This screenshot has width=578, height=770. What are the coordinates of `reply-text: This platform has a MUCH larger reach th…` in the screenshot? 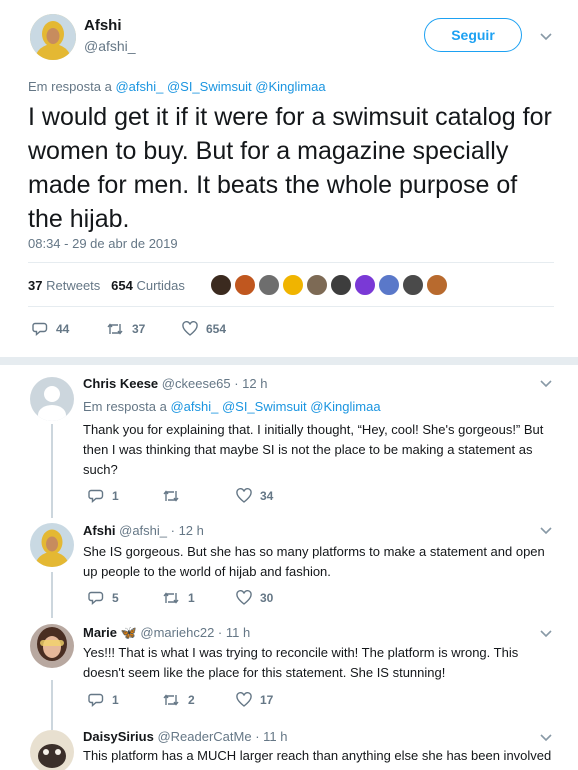 It's located at (317, 759).